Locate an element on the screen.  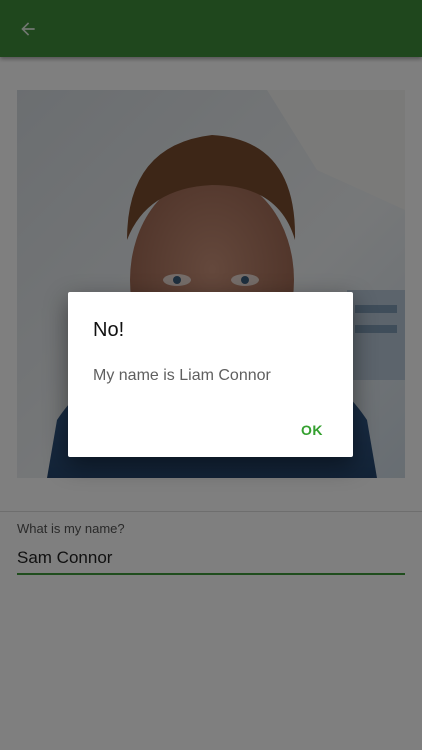
dialog-title: No! is located at coordinates (109, 330).